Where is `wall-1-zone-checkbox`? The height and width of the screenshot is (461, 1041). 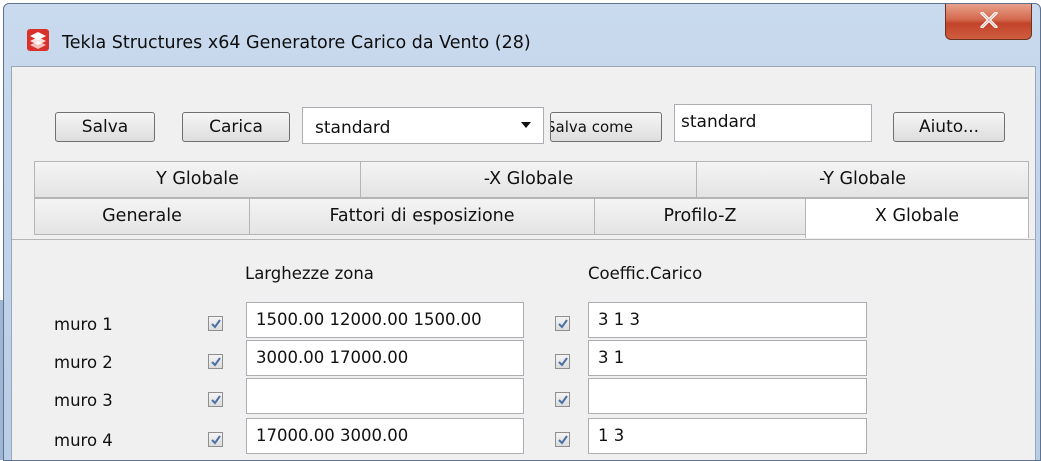 wall-1-zone-checkbox is located at coordinates (215, 323).